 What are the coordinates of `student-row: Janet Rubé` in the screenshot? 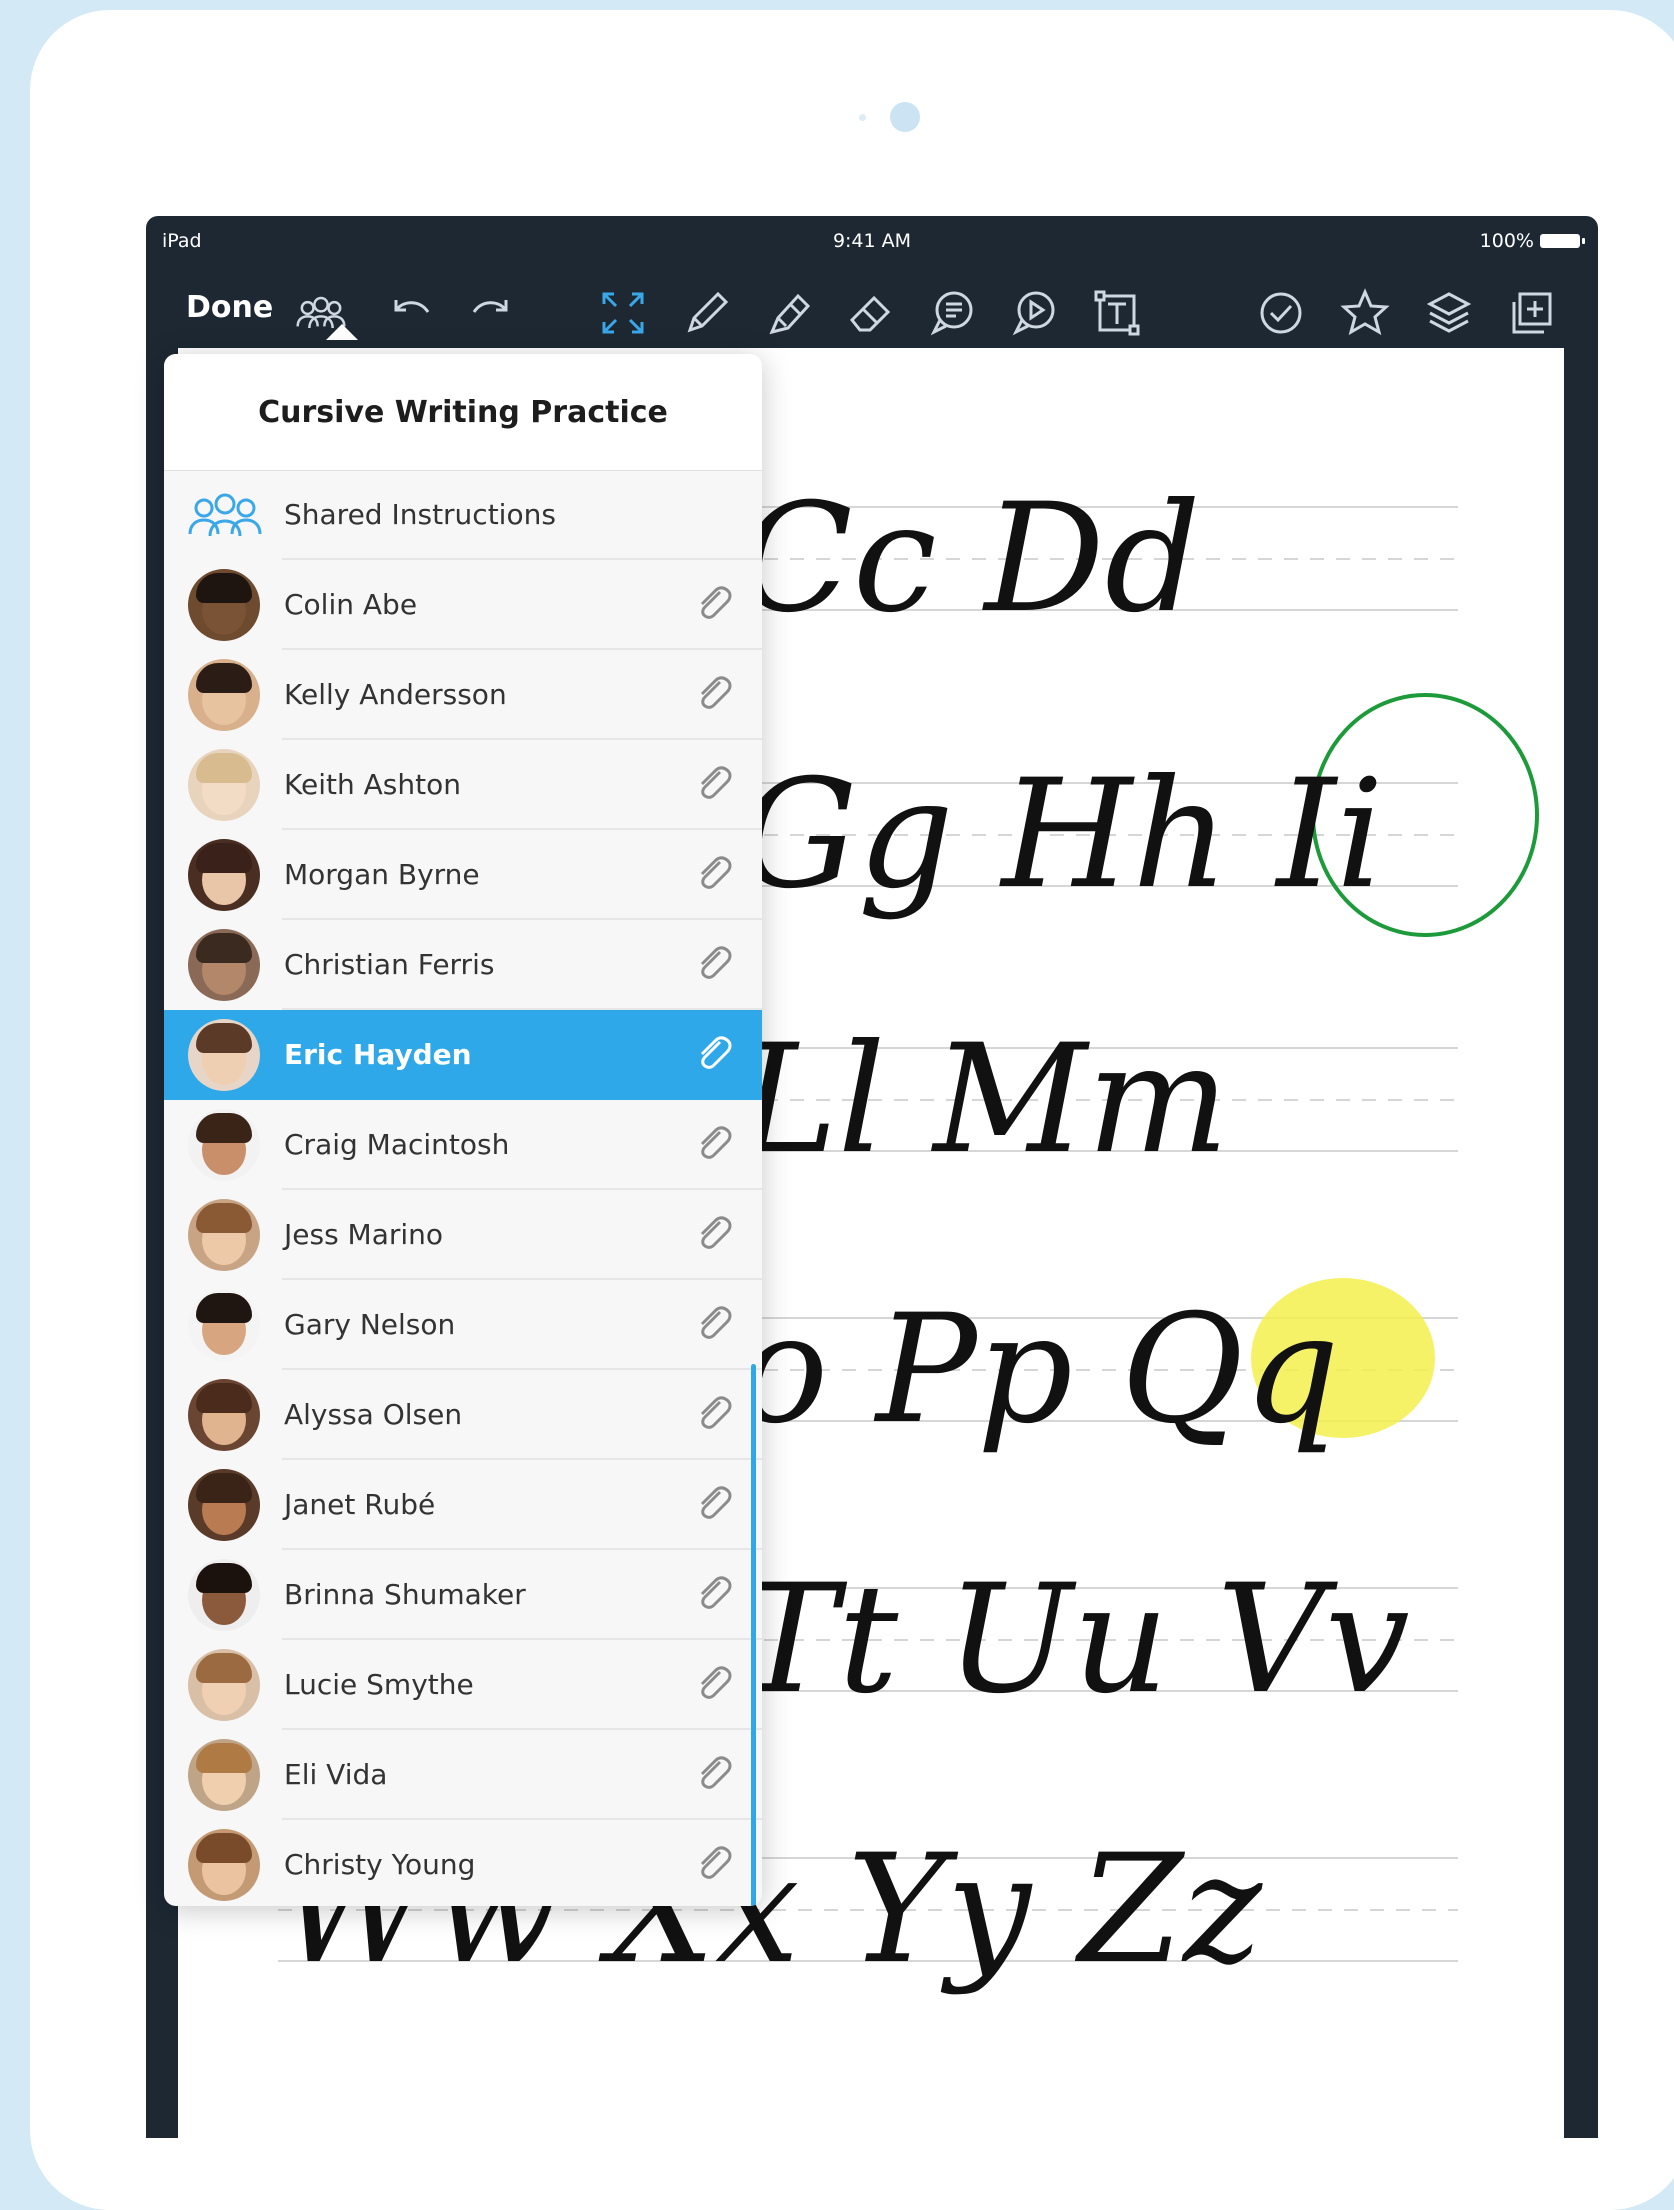 It's located at (463, 1505).